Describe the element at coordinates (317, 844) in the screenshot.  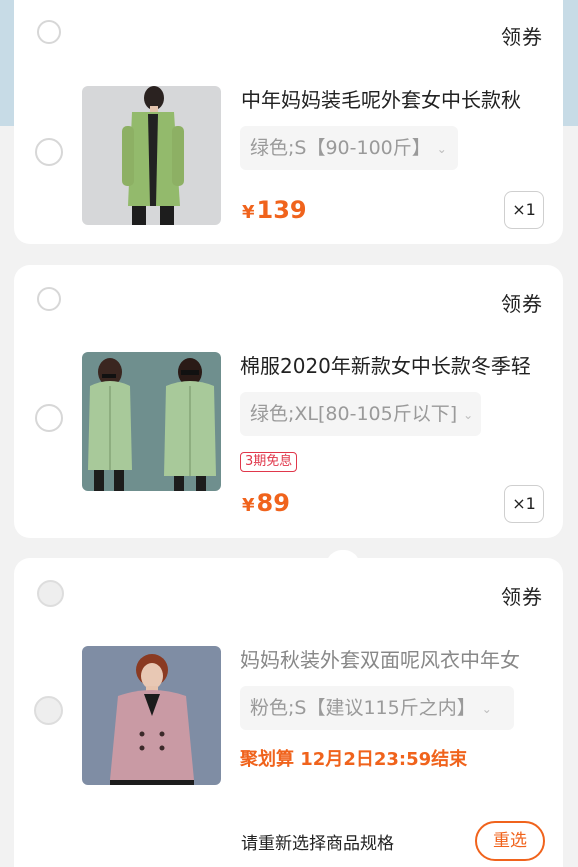
I see `reselect-hint: 请重新选择商品规格` at that location.